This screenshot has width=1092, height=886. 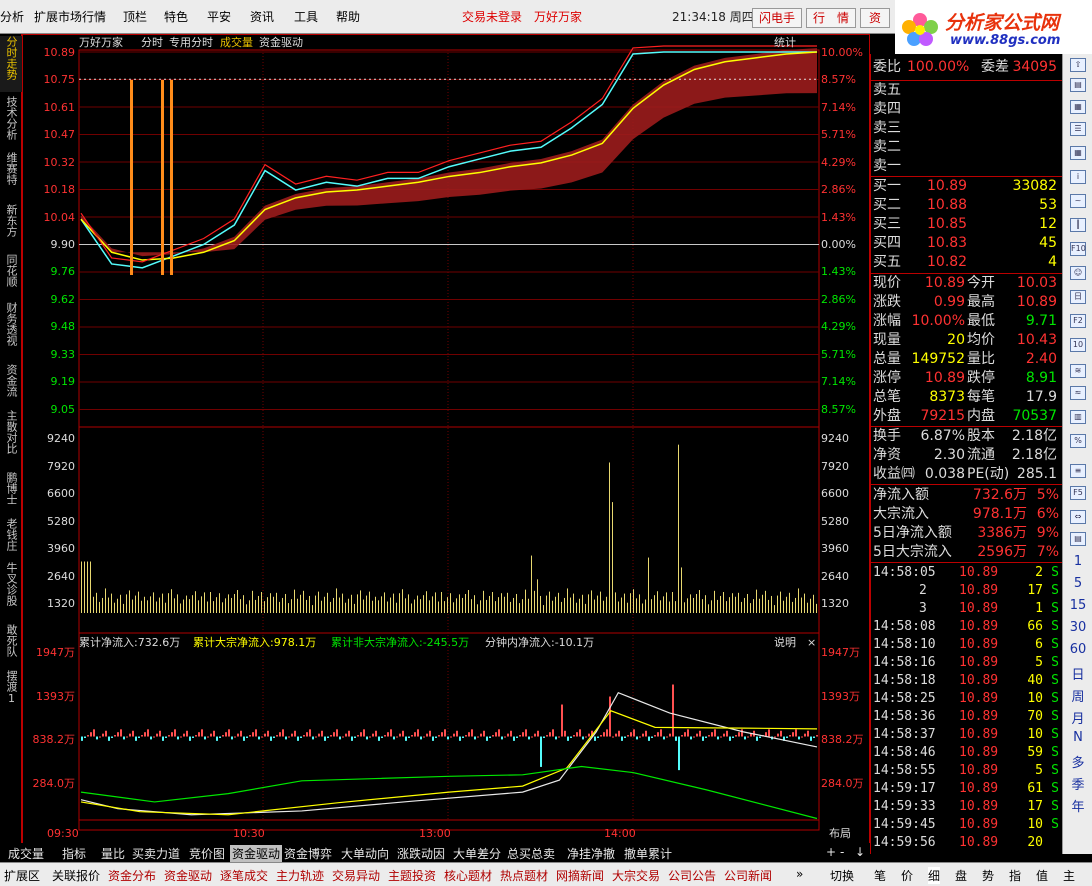 What do you see at coordinates (348, 16) in the screenshot?
I see `menu-help: 帮助` at bounding box center [348, 16].